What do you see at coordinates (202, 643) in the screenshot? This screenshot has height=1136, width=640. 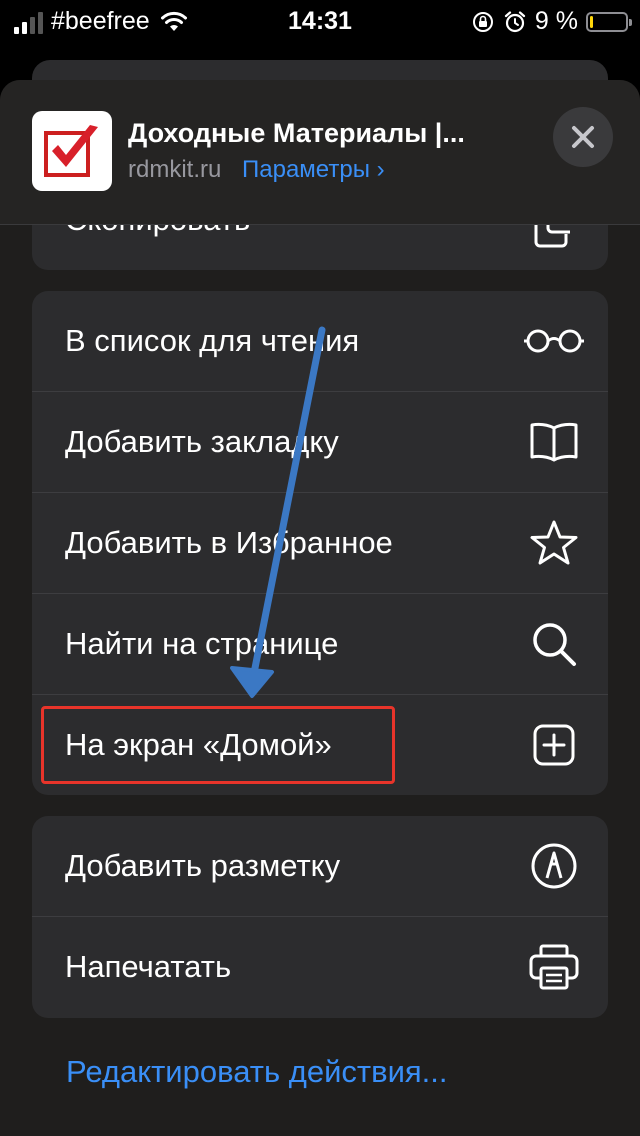 I see `row-label: Найти на странице` at bounding box center [202, 643].